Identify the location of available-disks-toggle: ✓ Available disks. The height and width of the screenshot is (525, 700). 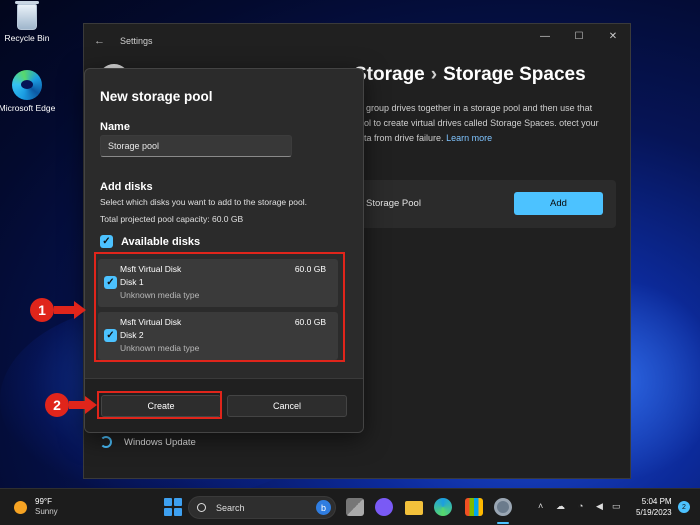
(150, 241).